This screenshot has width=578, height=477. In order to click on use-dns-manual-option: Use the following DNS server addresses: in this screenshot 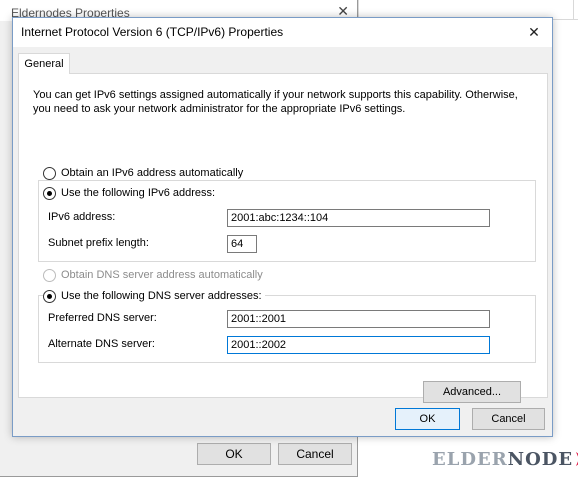, I will do `click(154, 296)`.